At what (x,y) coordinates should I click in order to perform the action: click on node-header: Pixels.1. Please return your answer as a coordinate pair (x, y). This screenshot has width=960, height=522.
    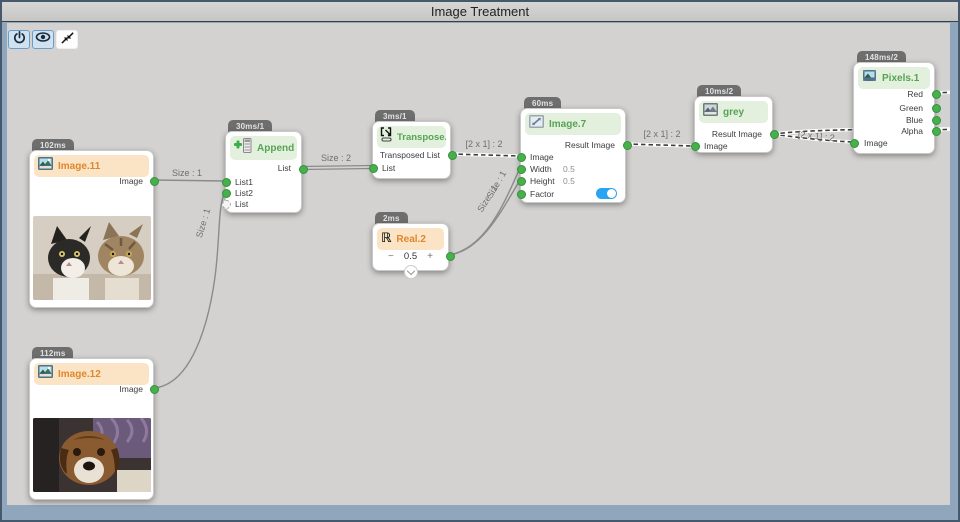
    Looking at the image, I should click on (894, 78).